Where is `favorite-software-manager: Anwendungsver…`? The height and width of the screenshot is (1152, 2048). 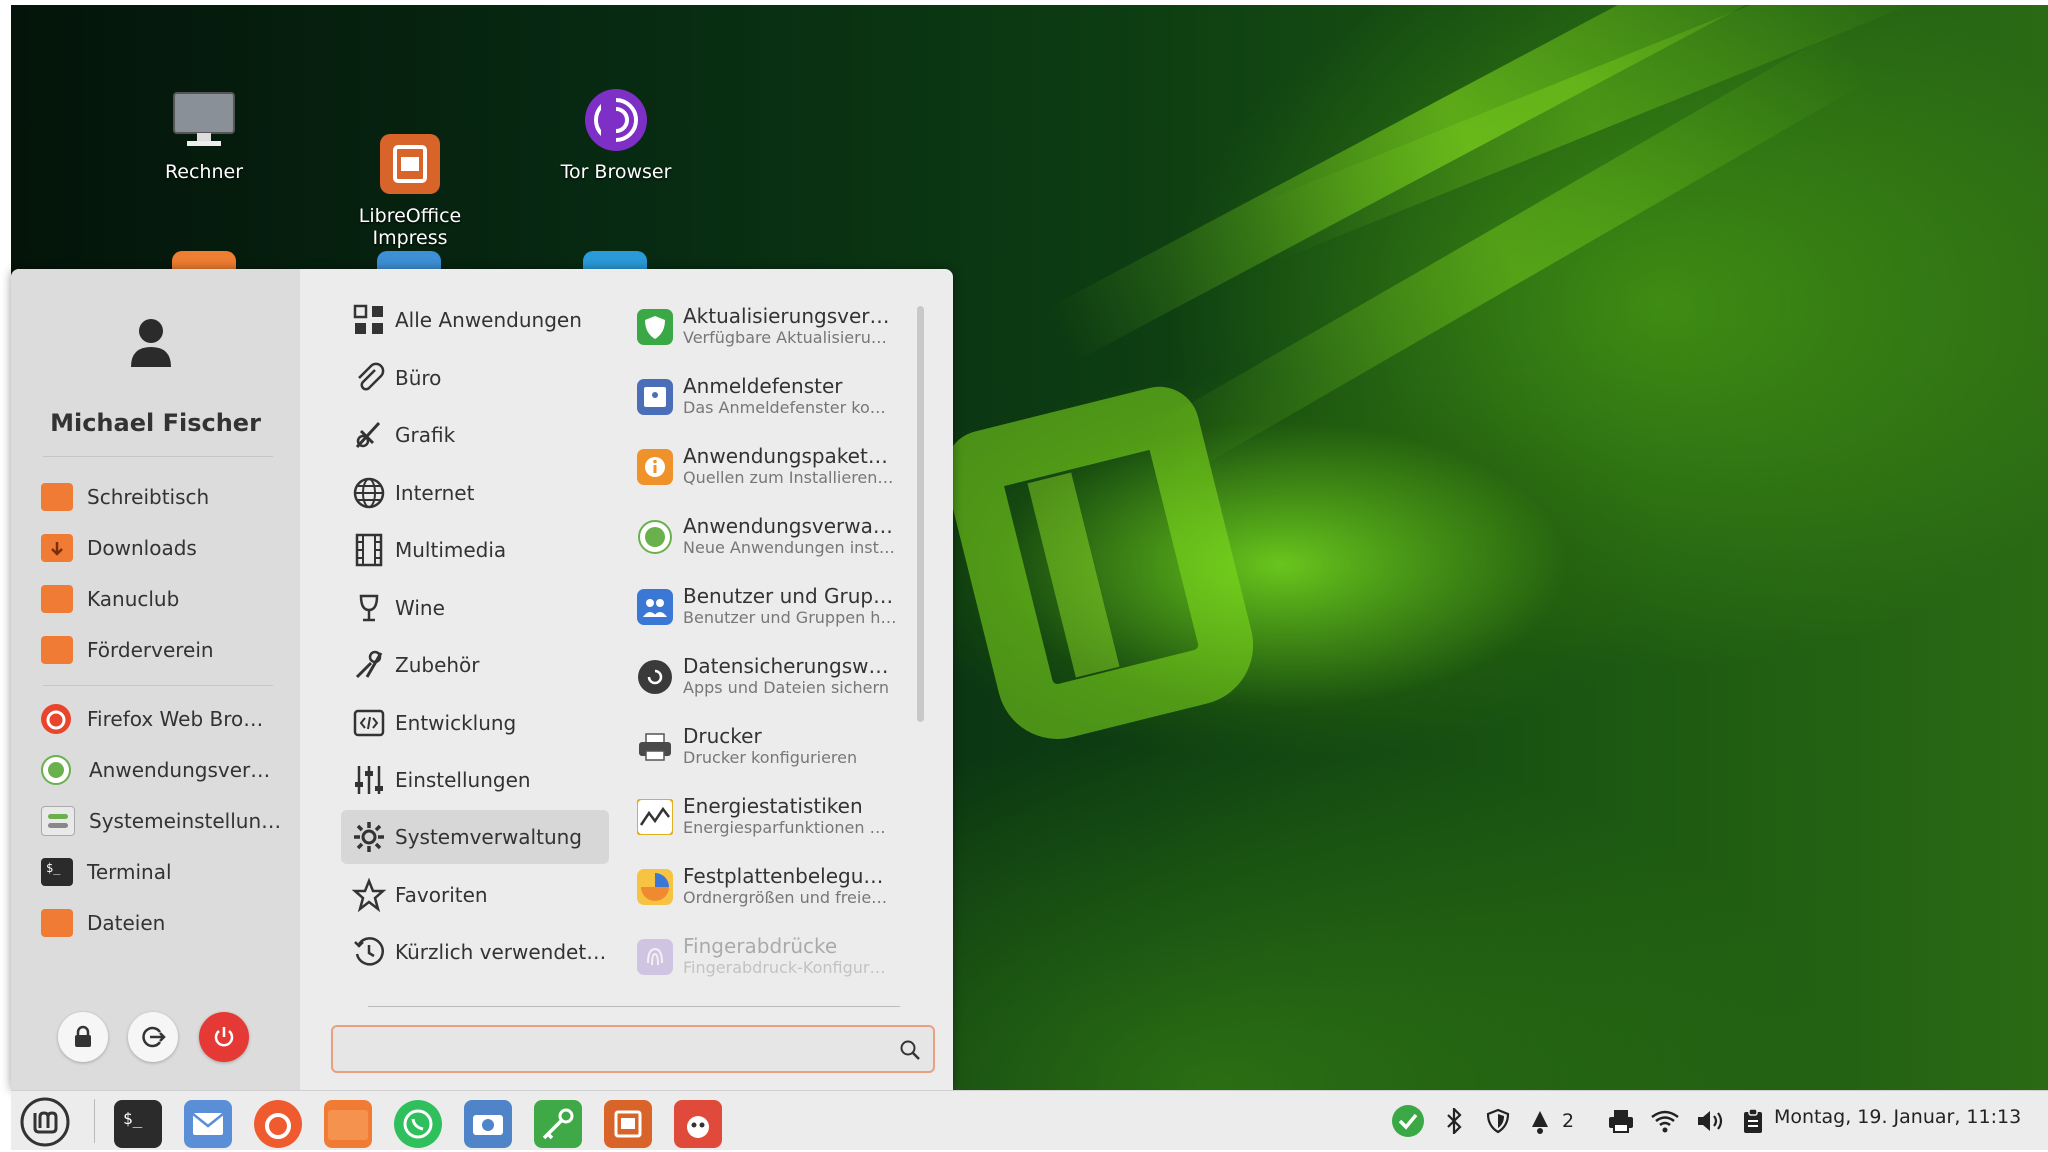
favorite-software-manager: Anwendungsver… is located at coordinates (163, 770).